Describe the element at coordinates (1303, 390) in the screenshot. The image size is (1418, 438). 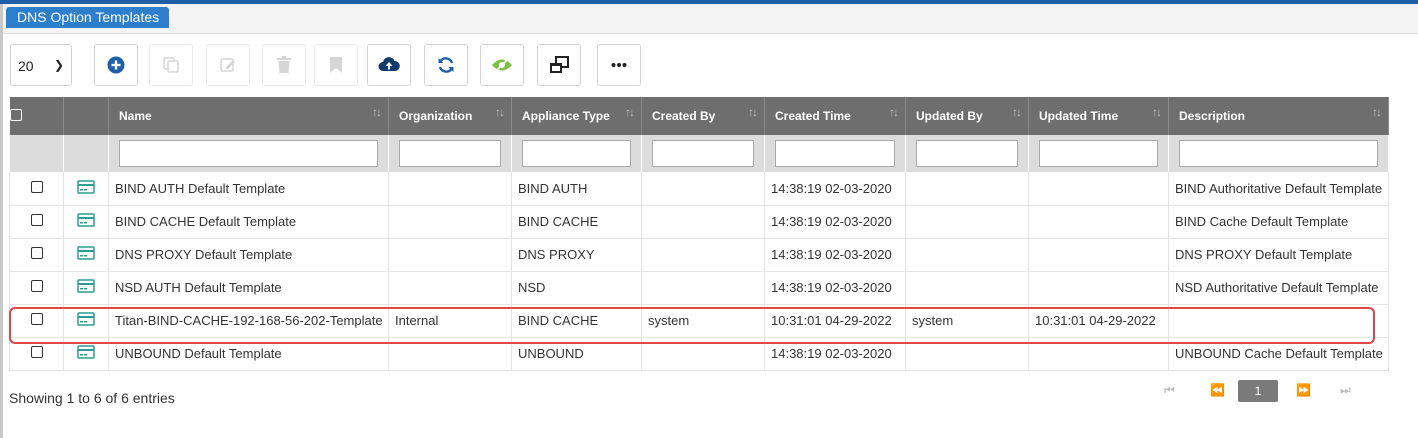
I see `next-page-icon: ⏩` at that location.